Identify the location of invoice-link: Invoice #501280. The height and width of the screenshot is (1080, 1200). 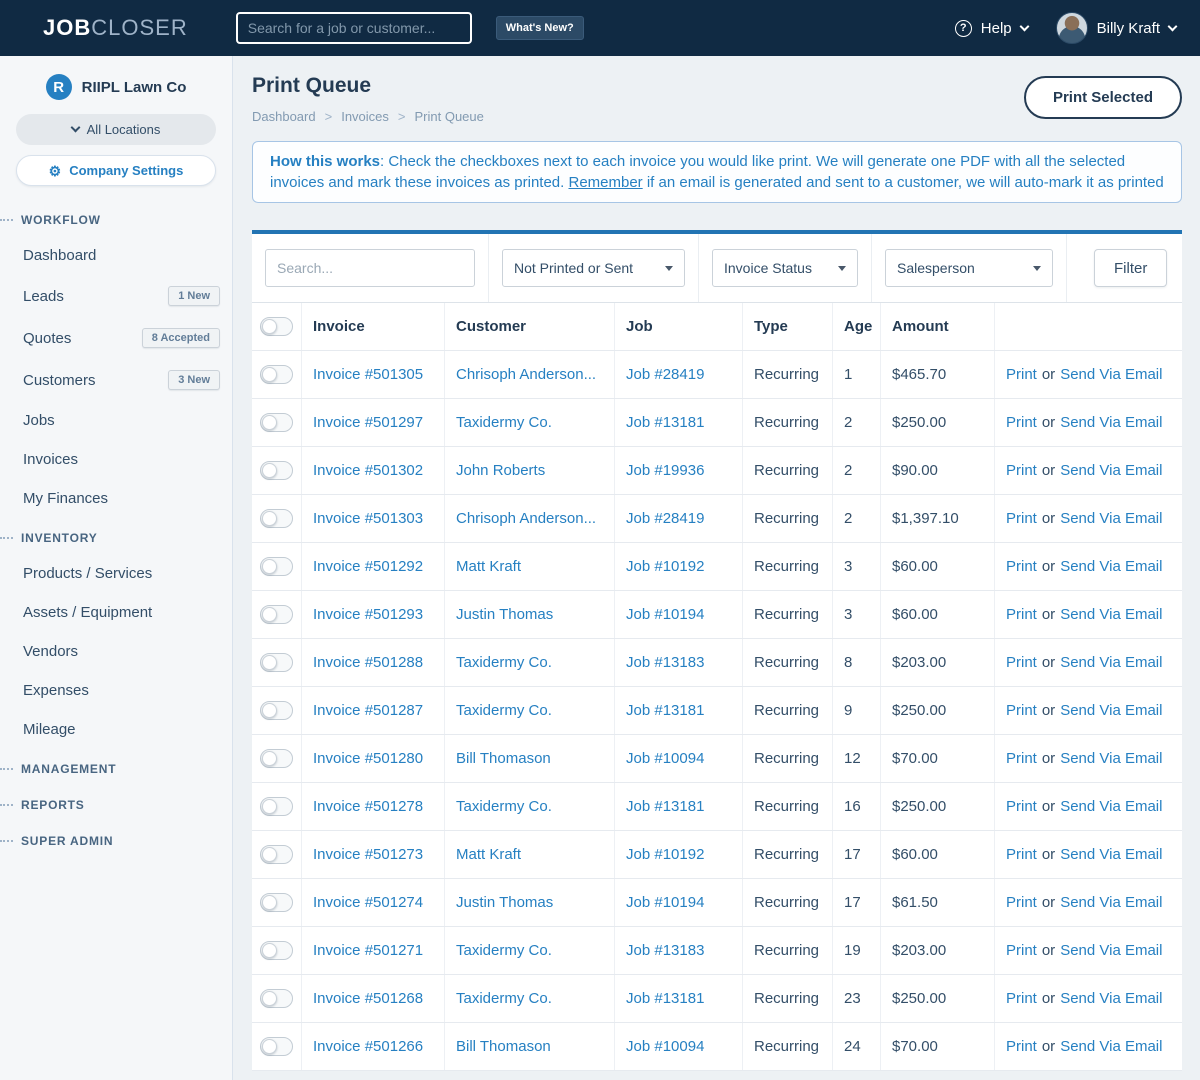
(368, 758).